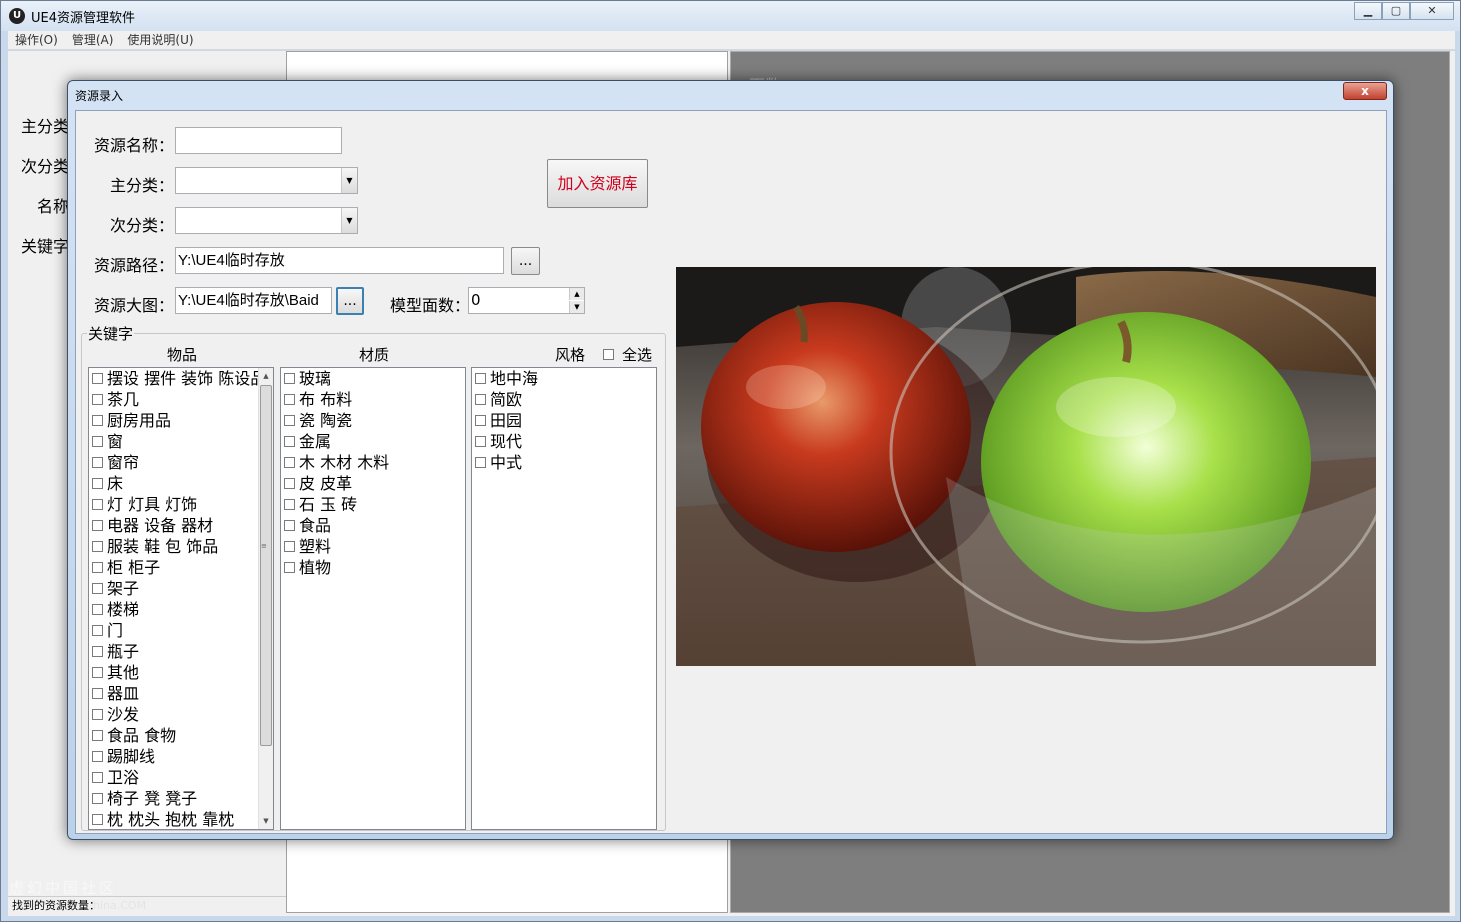 The width and height of the screenshot is (1461, 922). Describe the element at coordinates (181, 504) in the screenshot. I see `items-list-item: 灯 灯具 灯饰` at that location.